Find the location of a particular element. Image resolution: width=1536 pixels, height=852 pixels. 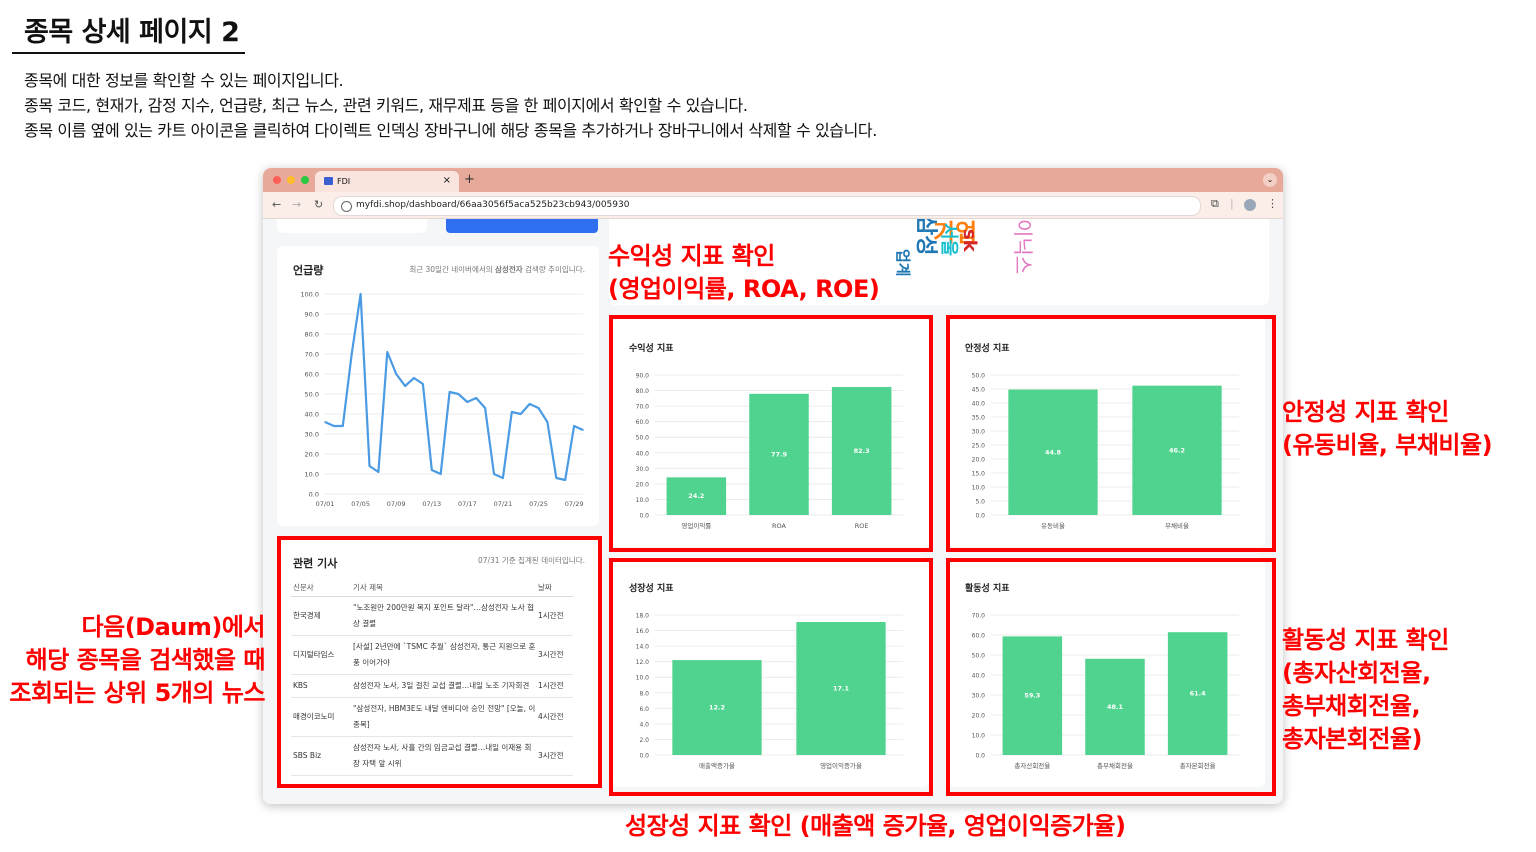

y-tick-label: 40.0 is located at coordinates (312, 415).